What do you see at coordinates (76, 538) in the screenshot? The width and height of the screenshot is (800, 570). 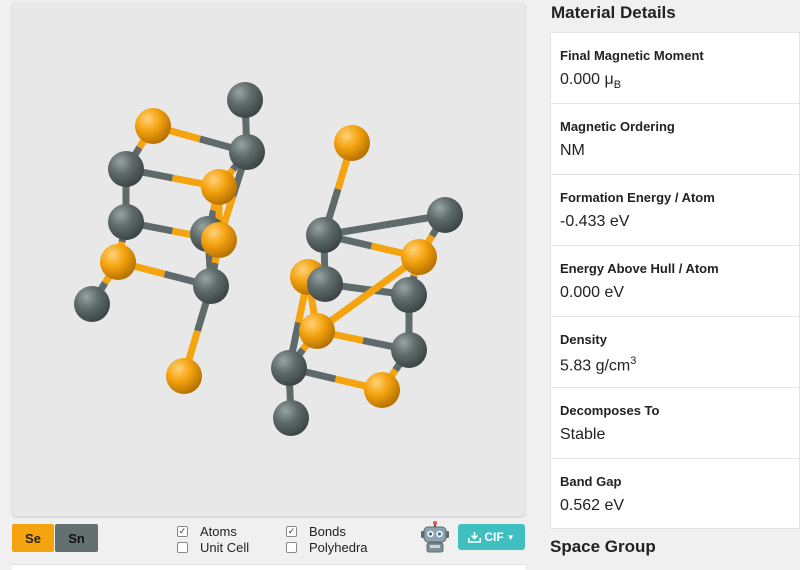 I see `legend-sn-chip: Sn` at bounding box center [76, 538].